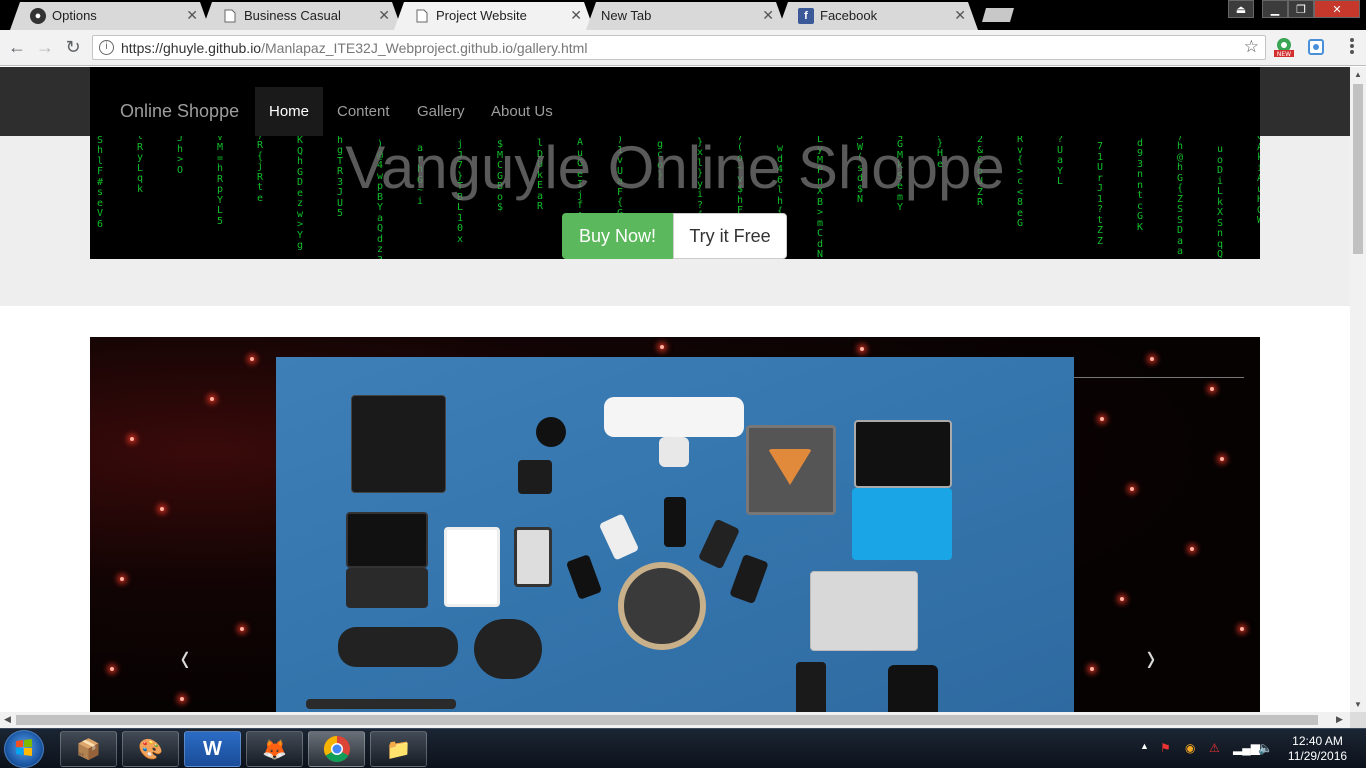 This screenshot has height=768, width=1366. Describe the element at coordinates (1284, 54) in the screenshot. I see `svg-text: NEW` at that location.